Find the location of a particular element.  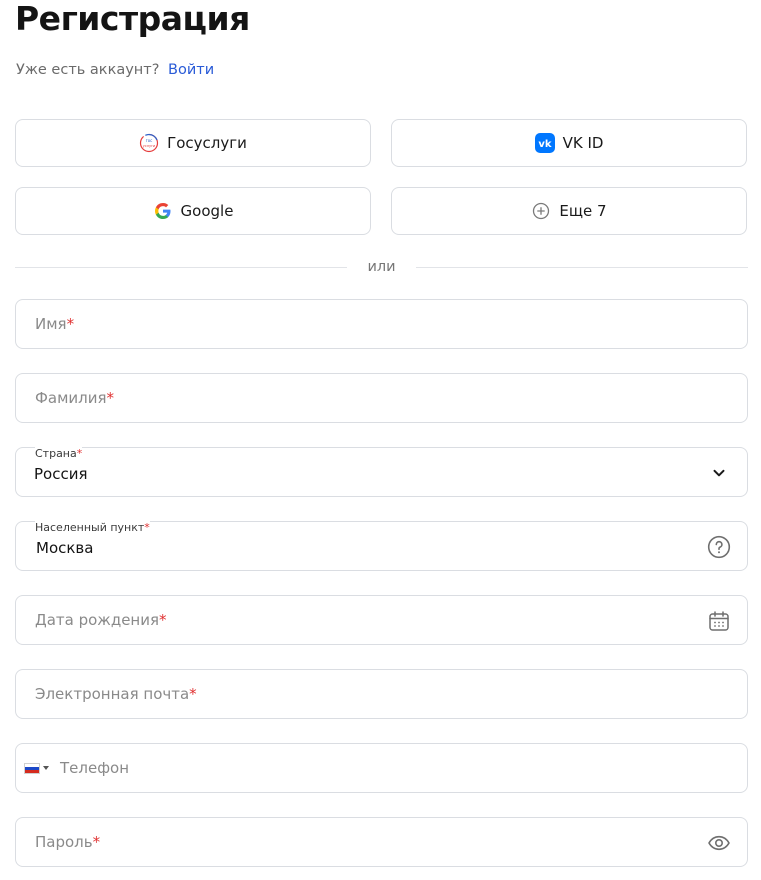

login-link: Войти is located at coordinates (191, 70).